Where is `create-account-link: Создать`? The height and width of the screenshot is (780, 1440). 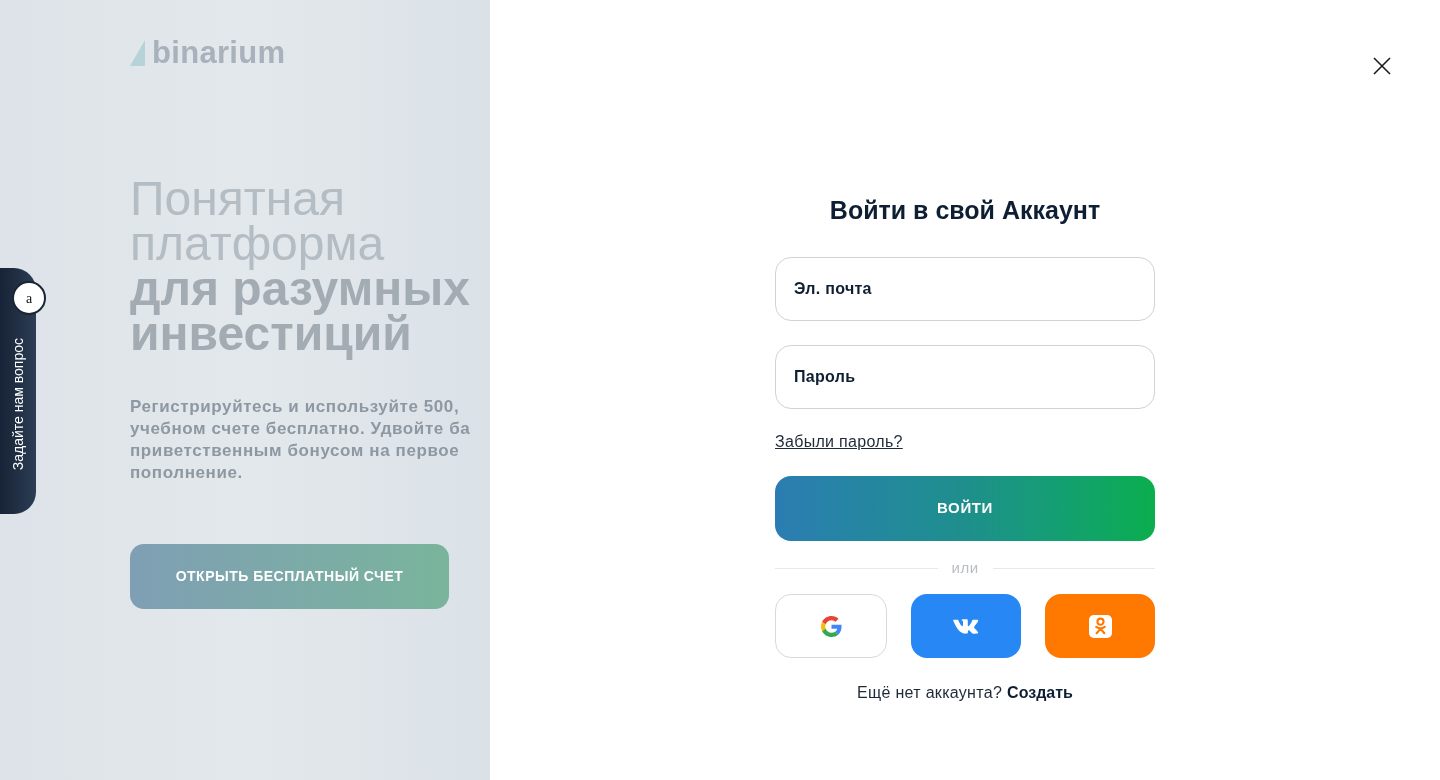
create-account-link: Создать is located at coordinates (1040, 693).